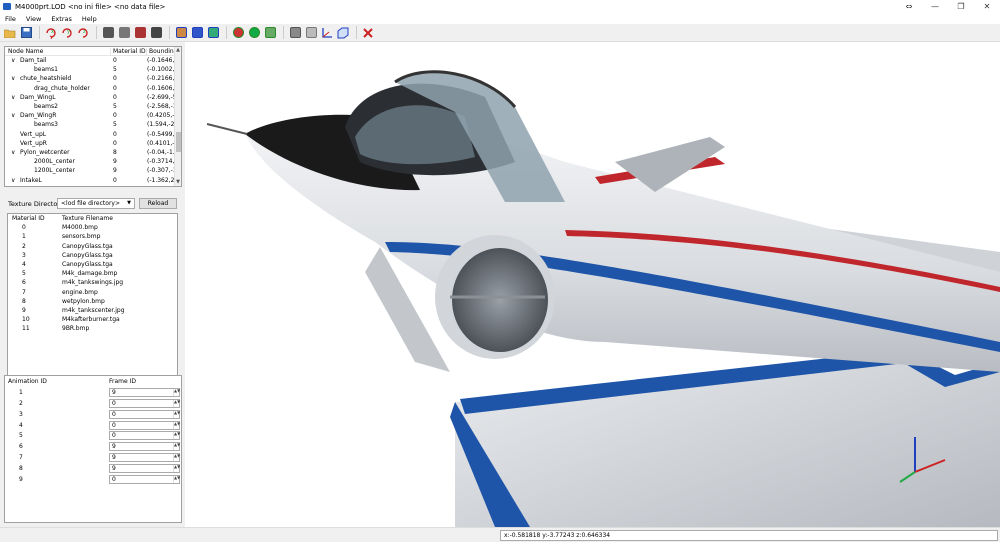 The image size is (1000, 542). What do you see at coordinates (935, 6) in the screenshot?
I see `minimize-button: —` at bounding box center [935, 6].